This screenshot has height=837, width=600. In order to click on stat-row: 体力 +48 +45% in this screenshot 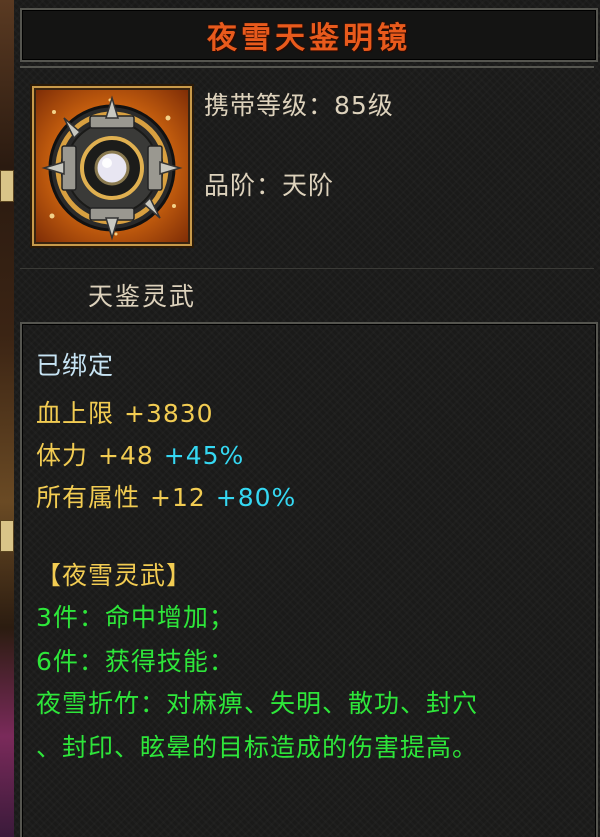, I will do `click(140, 454)`.